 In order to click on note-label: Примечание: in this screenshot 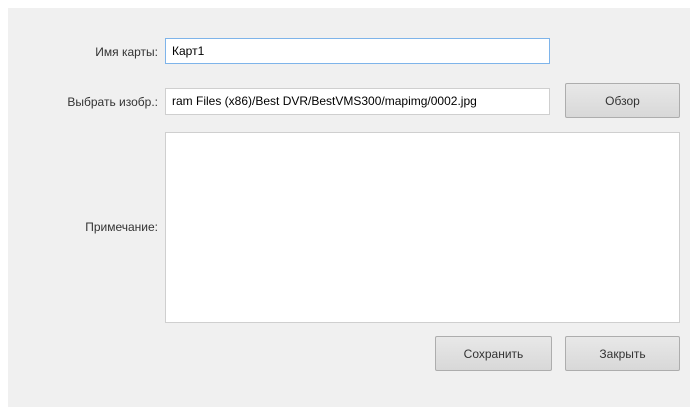, I will do `click(121, 227)`.